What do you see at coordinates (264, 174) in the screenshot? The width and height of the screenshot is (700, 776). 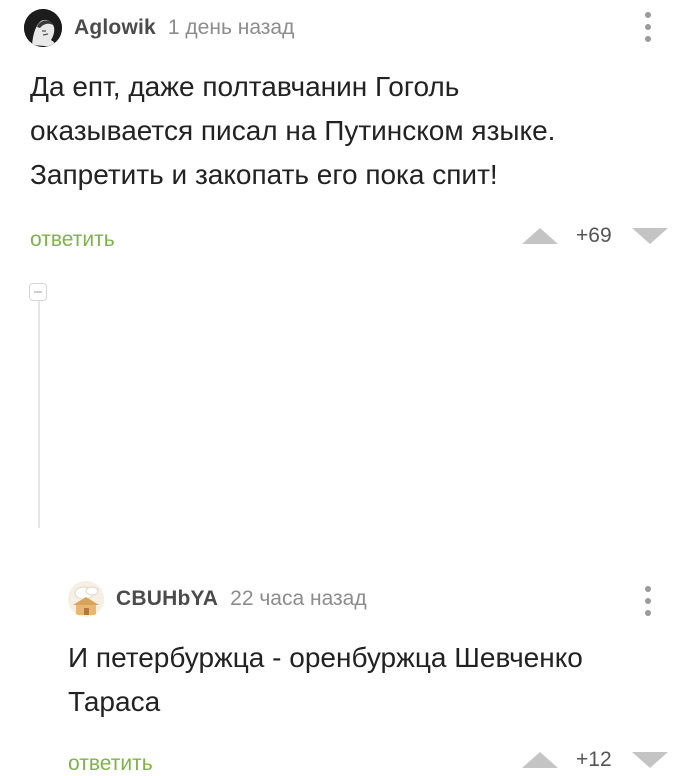 I see `comment-text-line: Запретить и закопать его пока спит!` at bounding box center [264, 174].